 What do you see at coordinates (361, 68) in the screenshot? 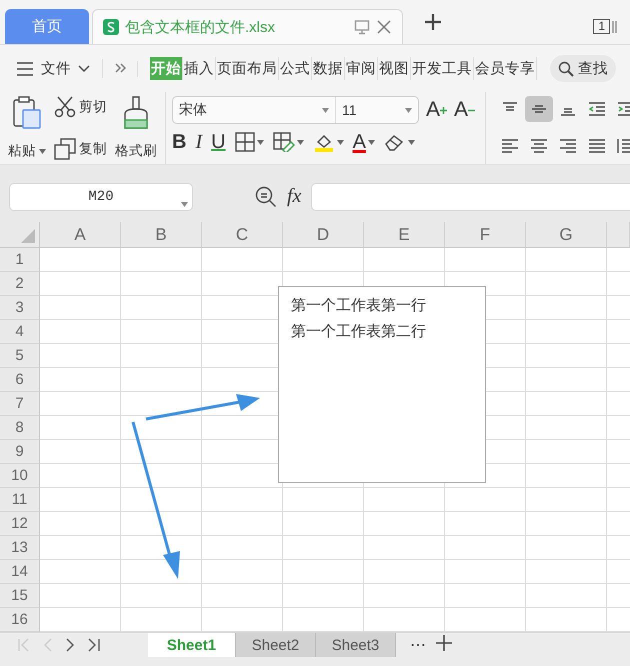
I see `ribbon-tab: 审阅` at bounding box center [361, 68].